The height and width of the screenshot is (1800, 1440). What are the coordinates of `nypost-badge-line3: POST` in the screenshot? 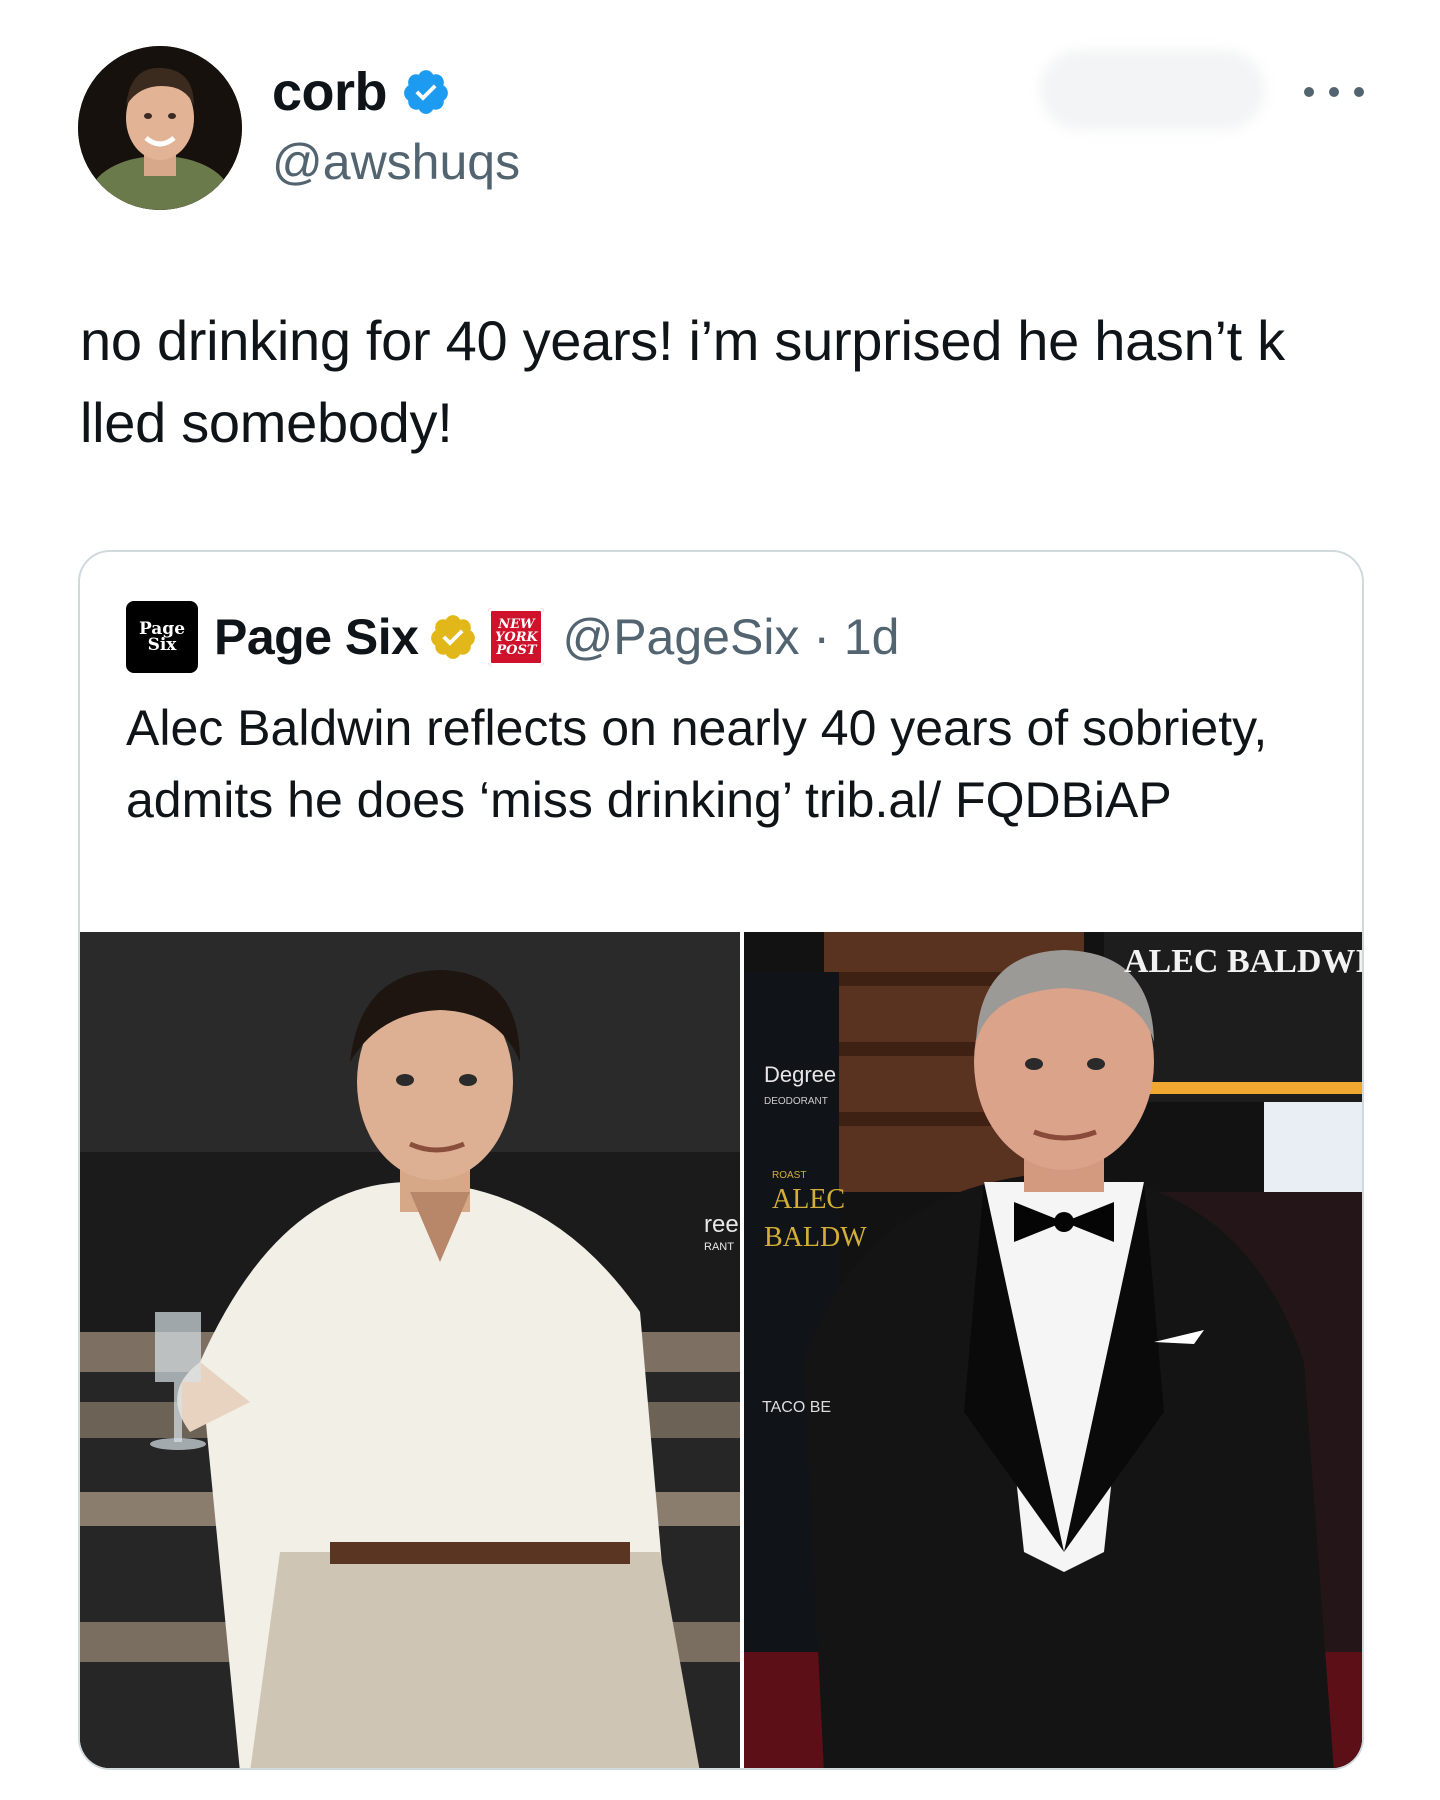 It's located at (516, 650).